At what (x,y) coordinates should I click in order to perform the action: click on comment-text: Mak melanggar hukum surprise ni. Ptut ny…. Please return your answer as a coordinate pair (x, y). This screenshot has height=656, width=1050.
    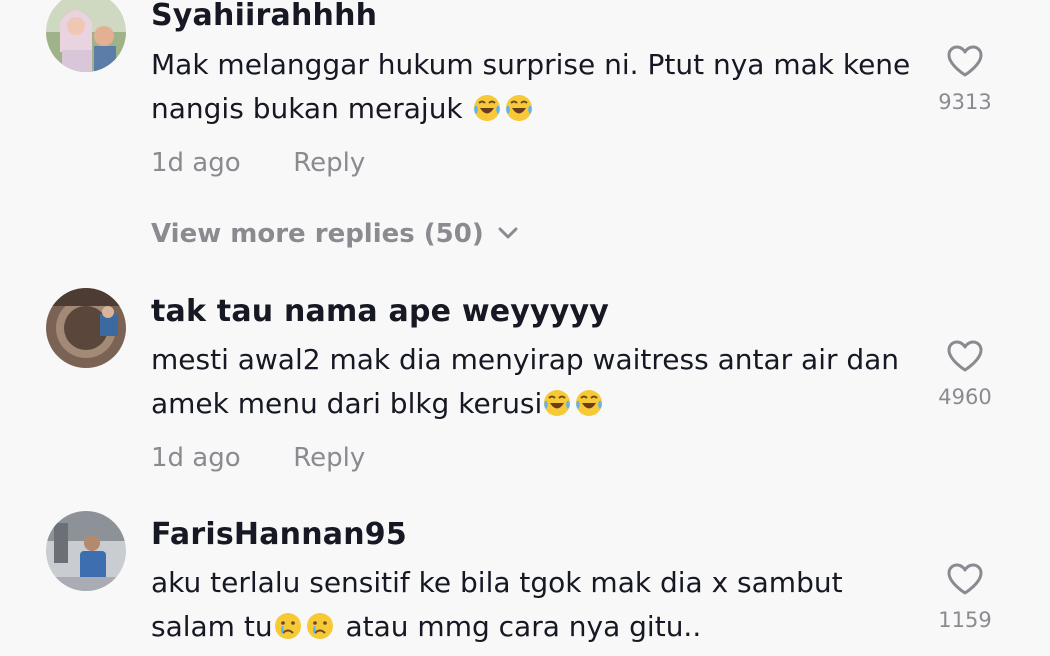
    Looking at the image, I should click on (536, 87).